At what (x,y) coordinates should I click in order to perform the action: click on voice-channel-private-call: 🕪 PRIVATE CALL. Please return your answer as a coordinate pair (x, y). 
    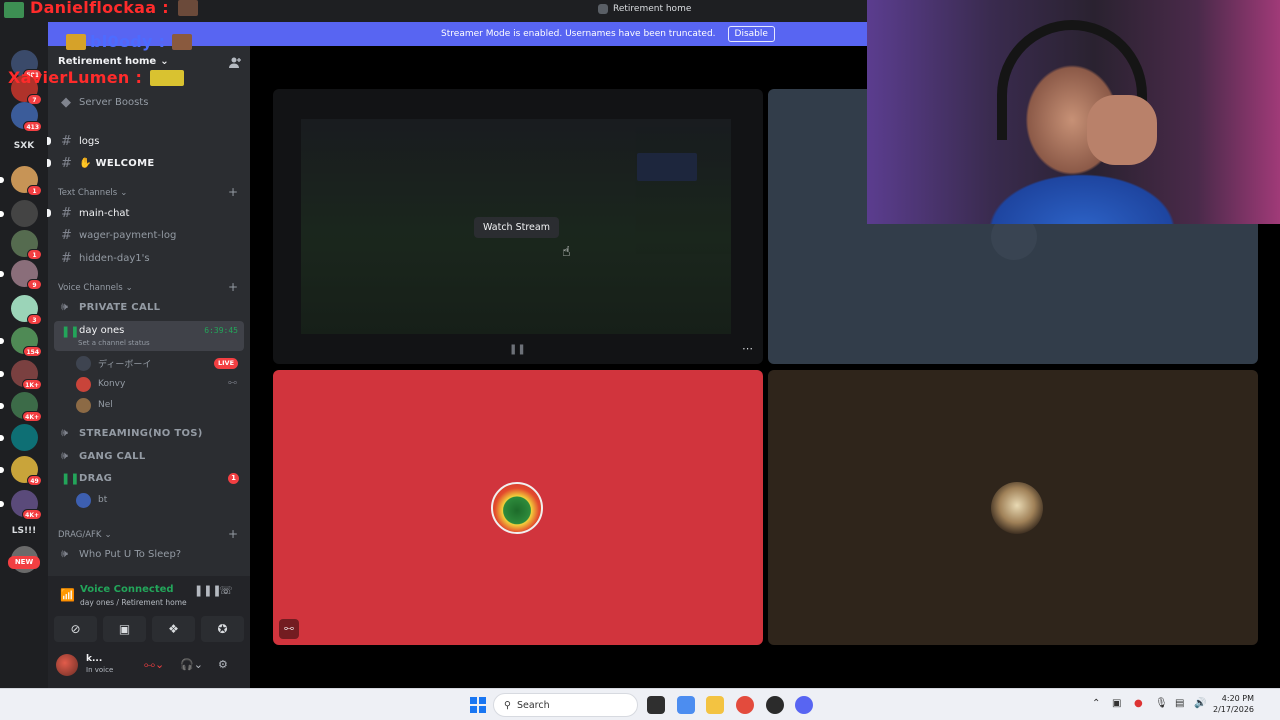
    Looking at the image, I should click on (149, 307).